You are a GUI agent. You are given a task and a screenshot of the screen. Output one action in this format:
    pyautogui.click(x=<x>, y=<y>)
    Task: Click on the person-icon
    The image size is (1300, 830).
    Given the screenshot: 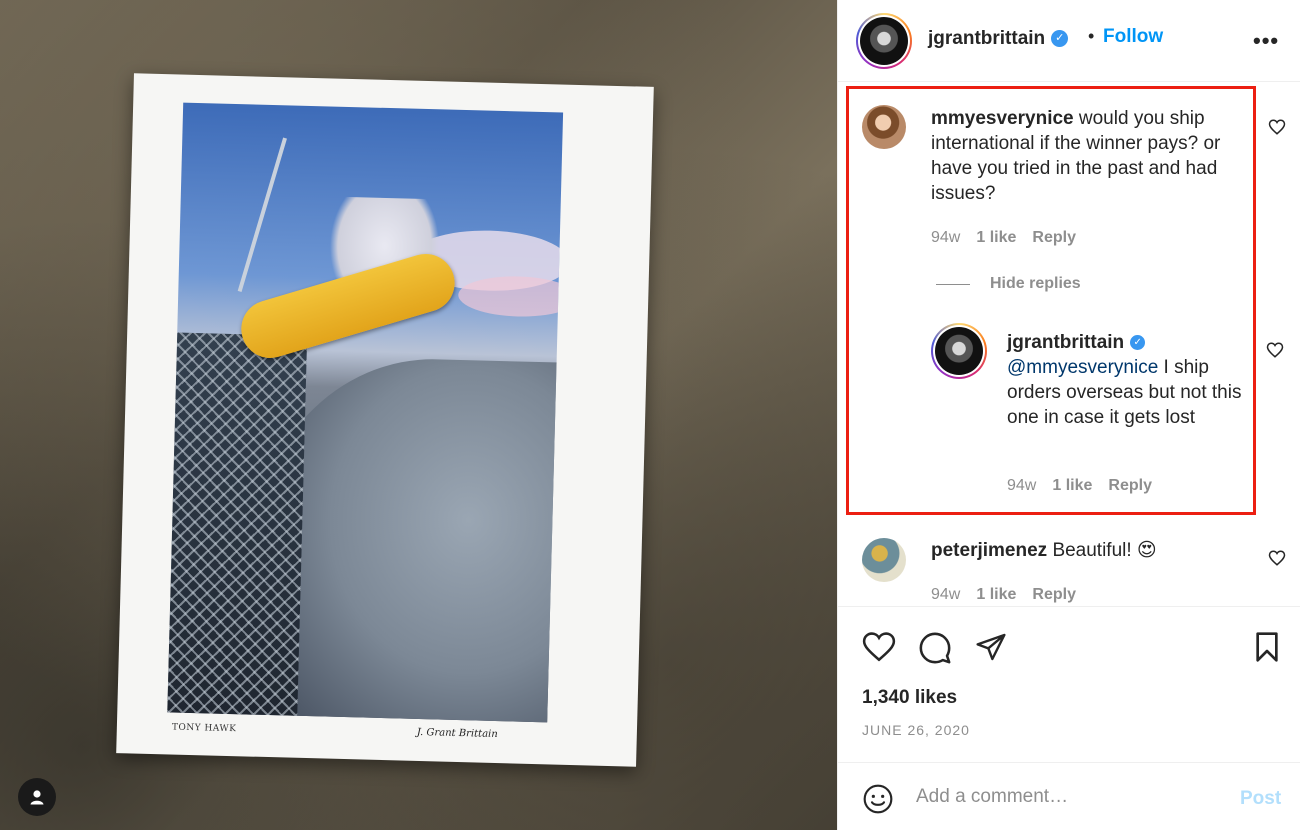 What is the action you would take?
    pyautogui.click(x=37, y=797)
    